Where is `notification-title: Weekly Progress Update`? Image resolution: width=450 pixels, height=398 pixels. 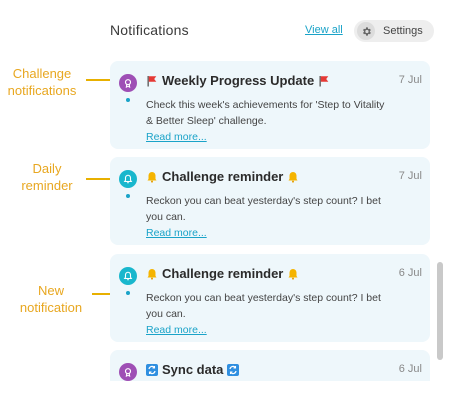
notification-title: Weekly Progress Update is located at coordinates (238, 80).